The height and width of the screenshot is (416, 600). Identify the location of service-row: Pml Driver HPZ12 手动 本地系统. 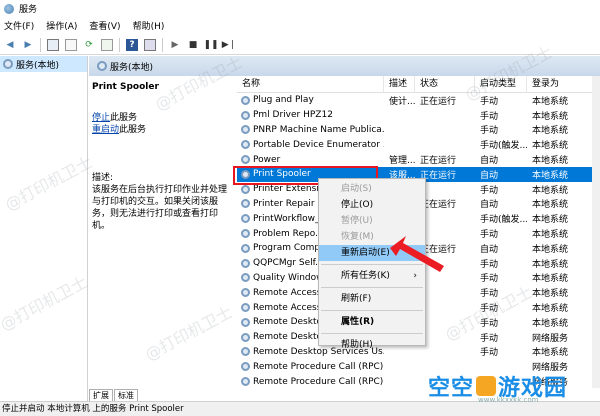
(418, 115).